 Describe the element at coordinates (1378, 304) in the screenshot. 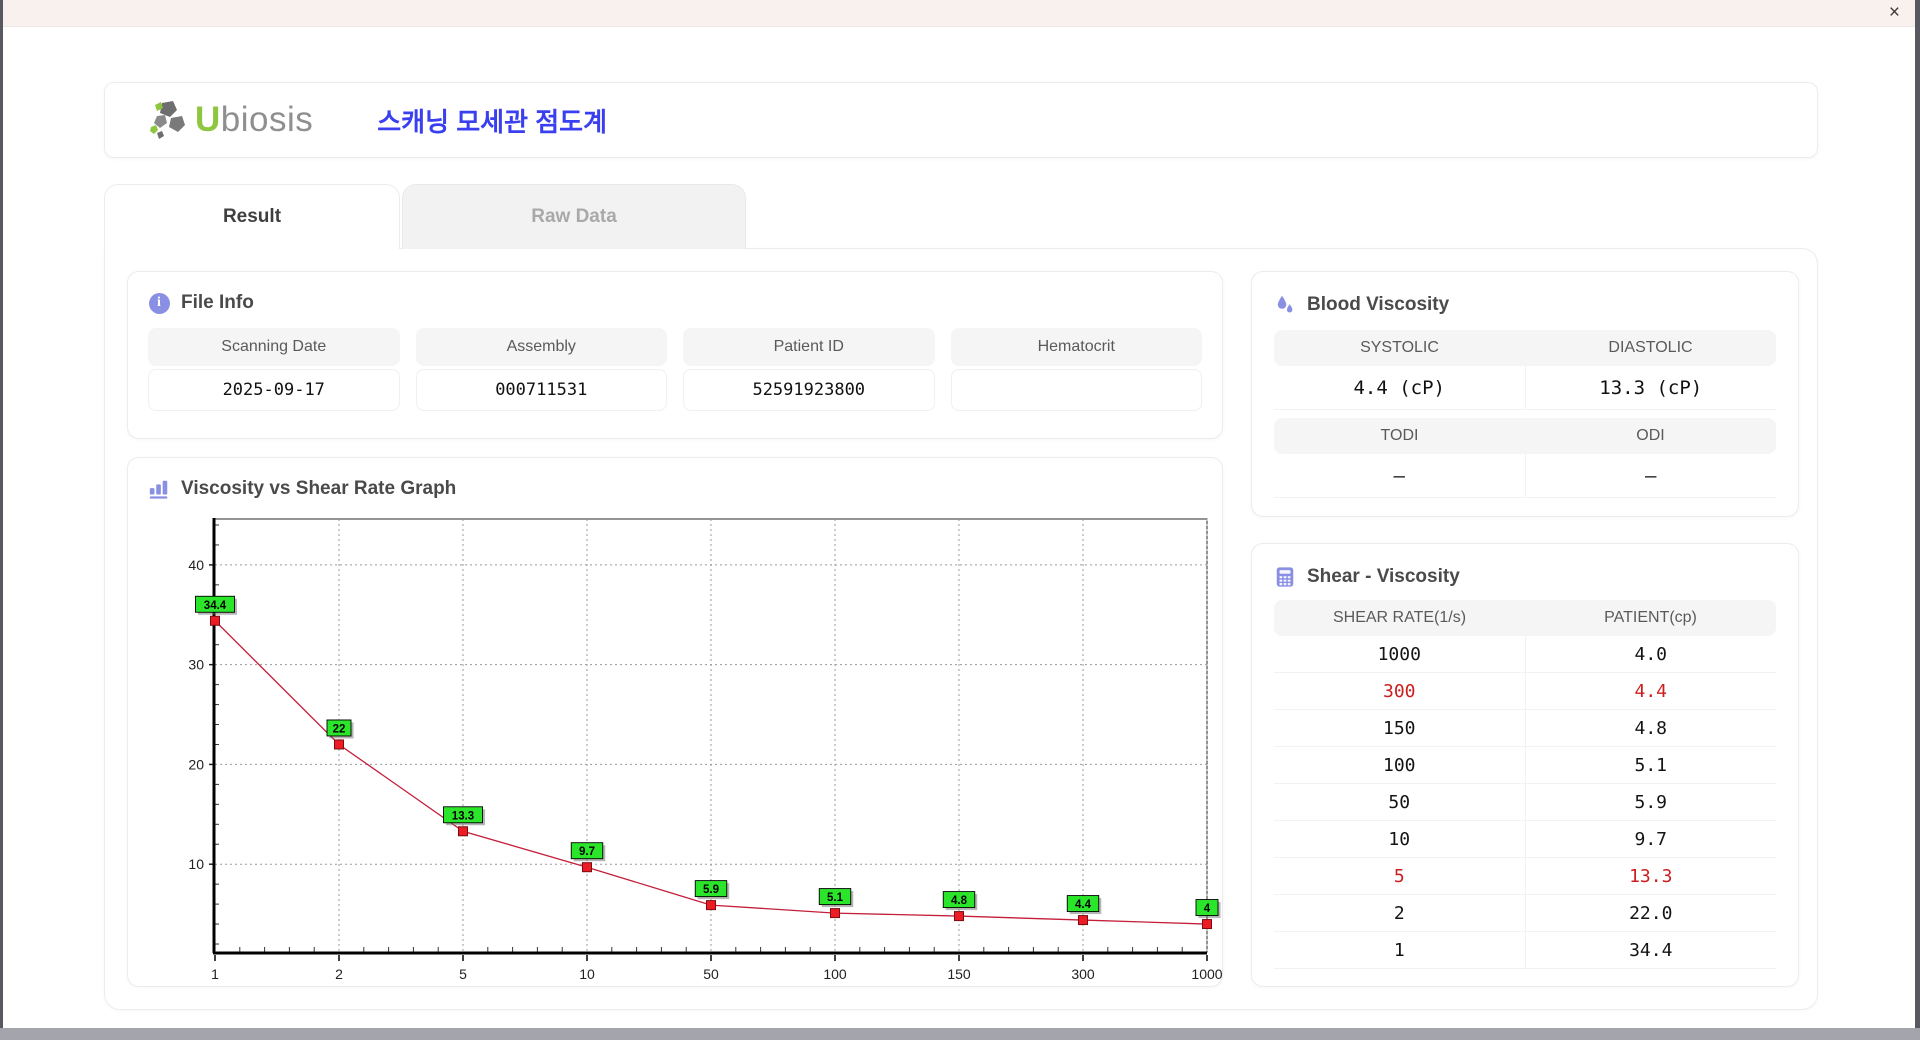

I see `blood-viscosity-title: Blood Viscosity` at that location.